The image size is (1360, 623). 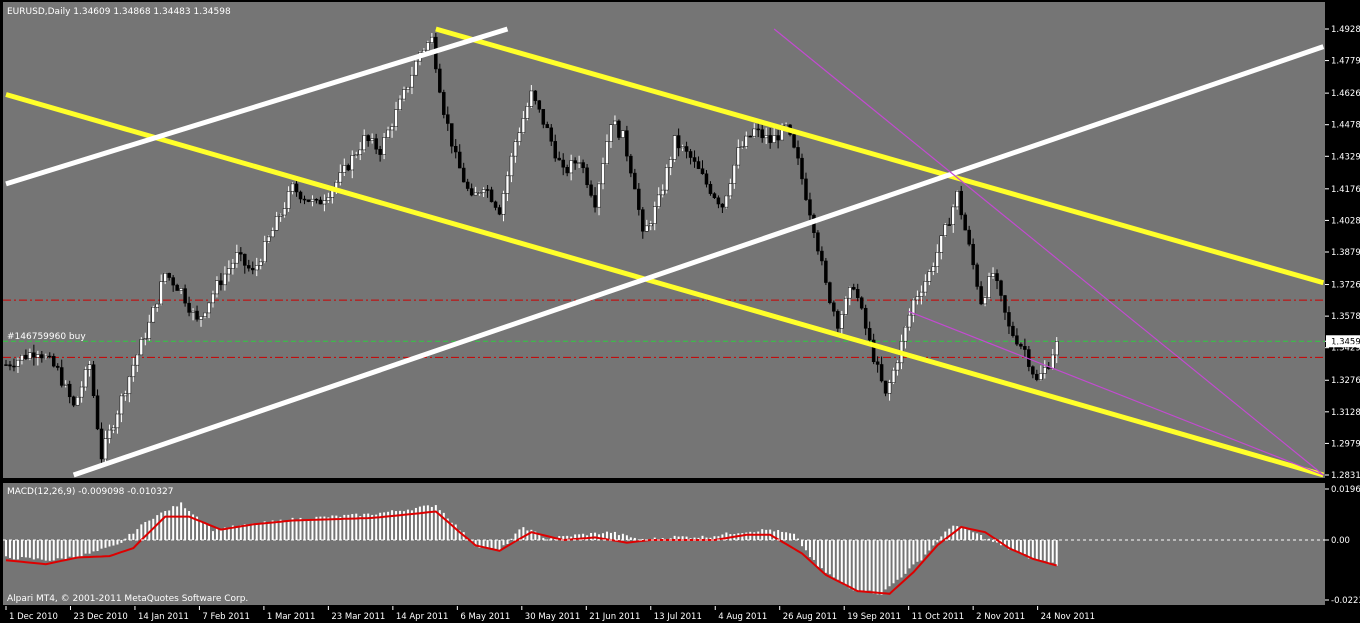 What do you see at coordinates (1345, 221) in the screenshot?
I see `price-tick-label: 1.40280` at bounding box center [1345, 221].